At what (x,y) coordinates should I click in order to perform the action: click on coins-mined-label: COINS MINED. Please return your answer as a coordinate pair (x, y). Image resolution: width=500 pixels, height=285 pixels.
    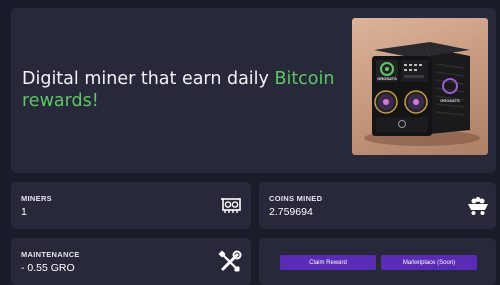
    Looking at the image, I should click on (296, 198).